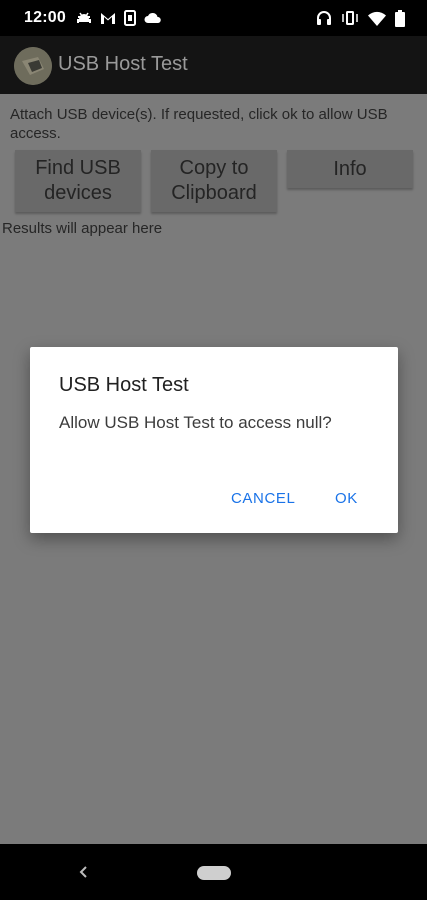 The width and height of the screenshot is (427, 900). Describe the element at coordinates (214, 873) in the screenshot. I see `home-pill-icon` at that location.